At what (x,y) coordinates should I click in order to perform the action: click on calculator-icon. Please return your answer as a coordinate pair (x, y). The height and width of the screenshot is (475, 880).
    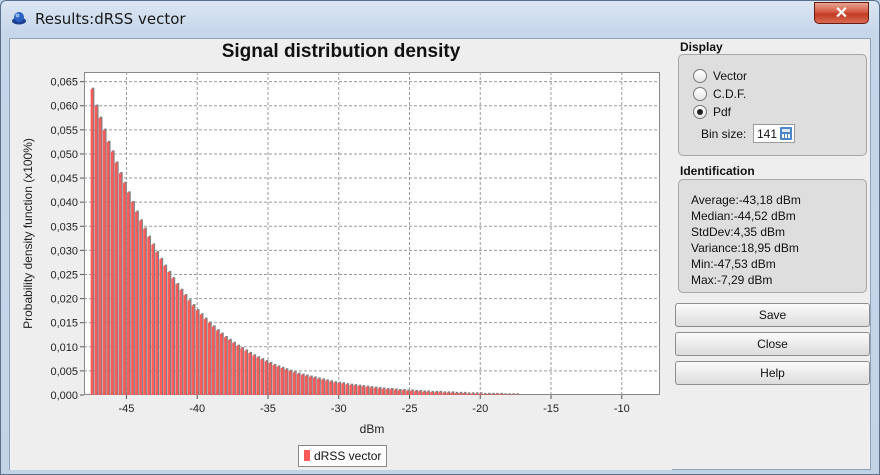
    Looking at the image, I should click on (786, 133).